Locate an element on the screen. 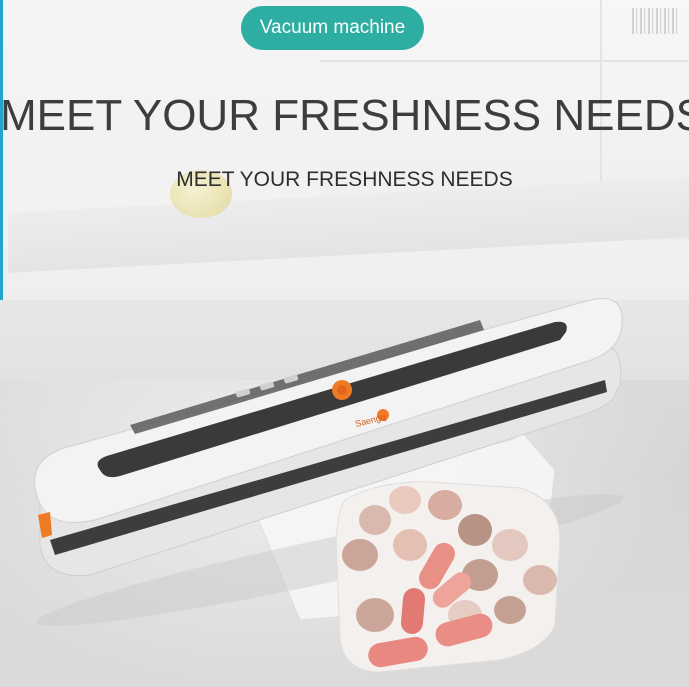 This screenshot has width=689, height=687. category-badge: Vacuum machine is located at coordinates (332, 28).